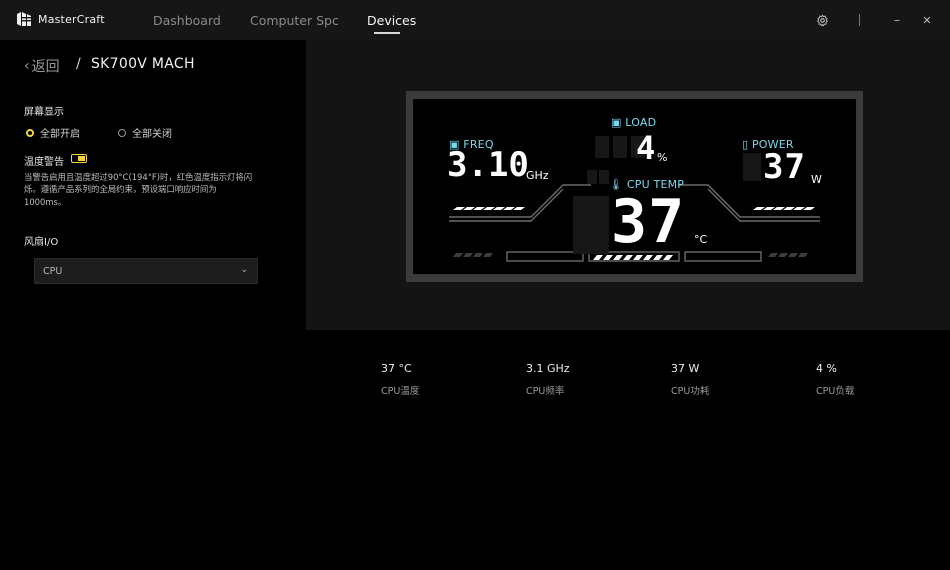  I want to click on back-label: 返回, so click(45, 67).